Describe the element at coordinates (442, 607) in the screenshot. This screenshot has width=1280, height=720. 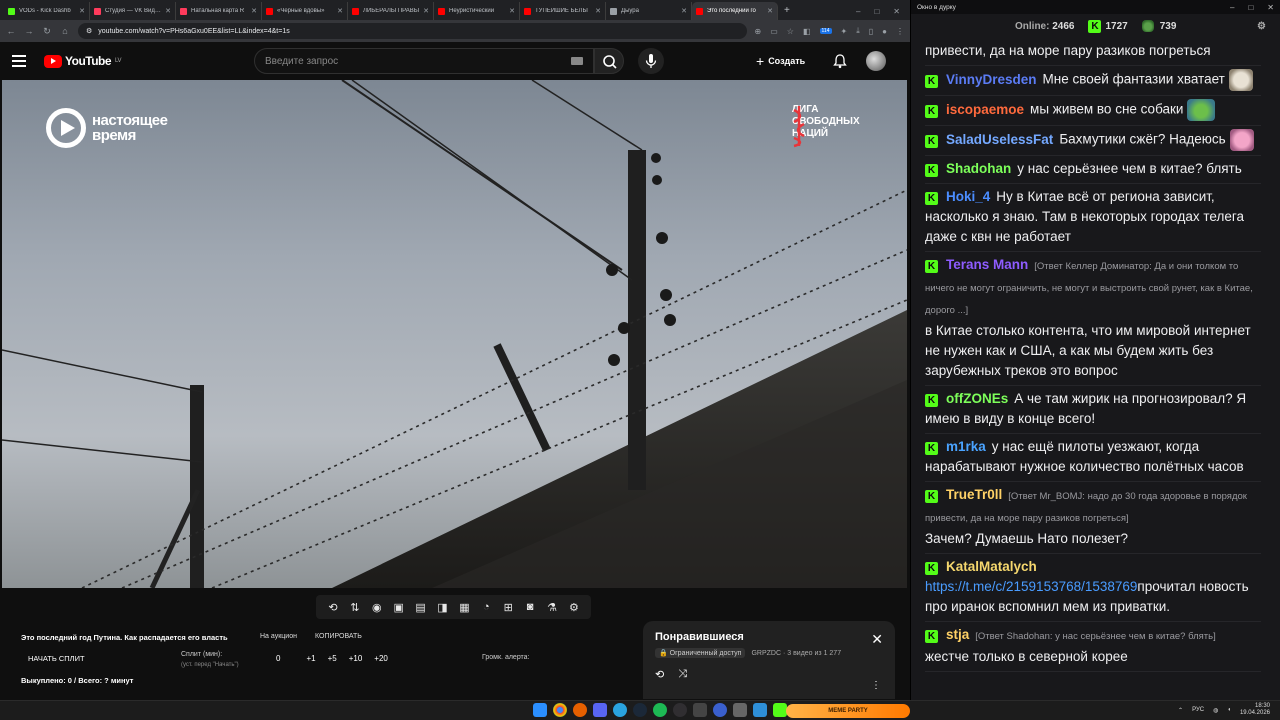
I see `pip-icon: ◨` at that location.